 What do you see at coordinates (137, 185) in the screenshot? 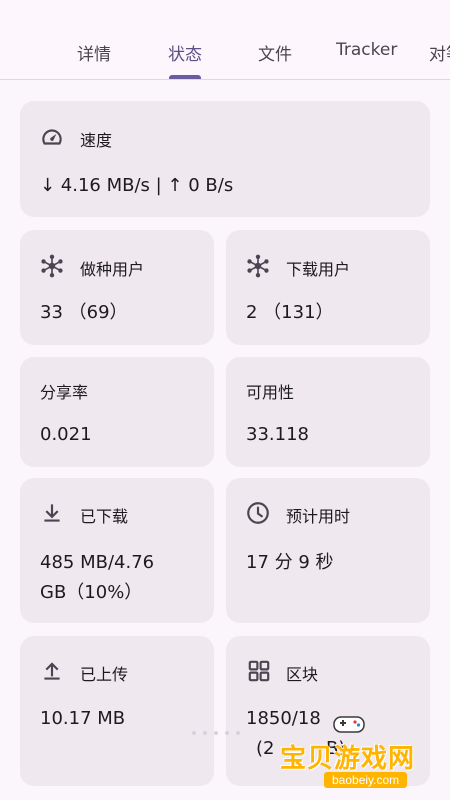
I see `speed-value: ↓ 4.16 MB/s | ↑ 0 B/s` at bounding box center [137, 185].